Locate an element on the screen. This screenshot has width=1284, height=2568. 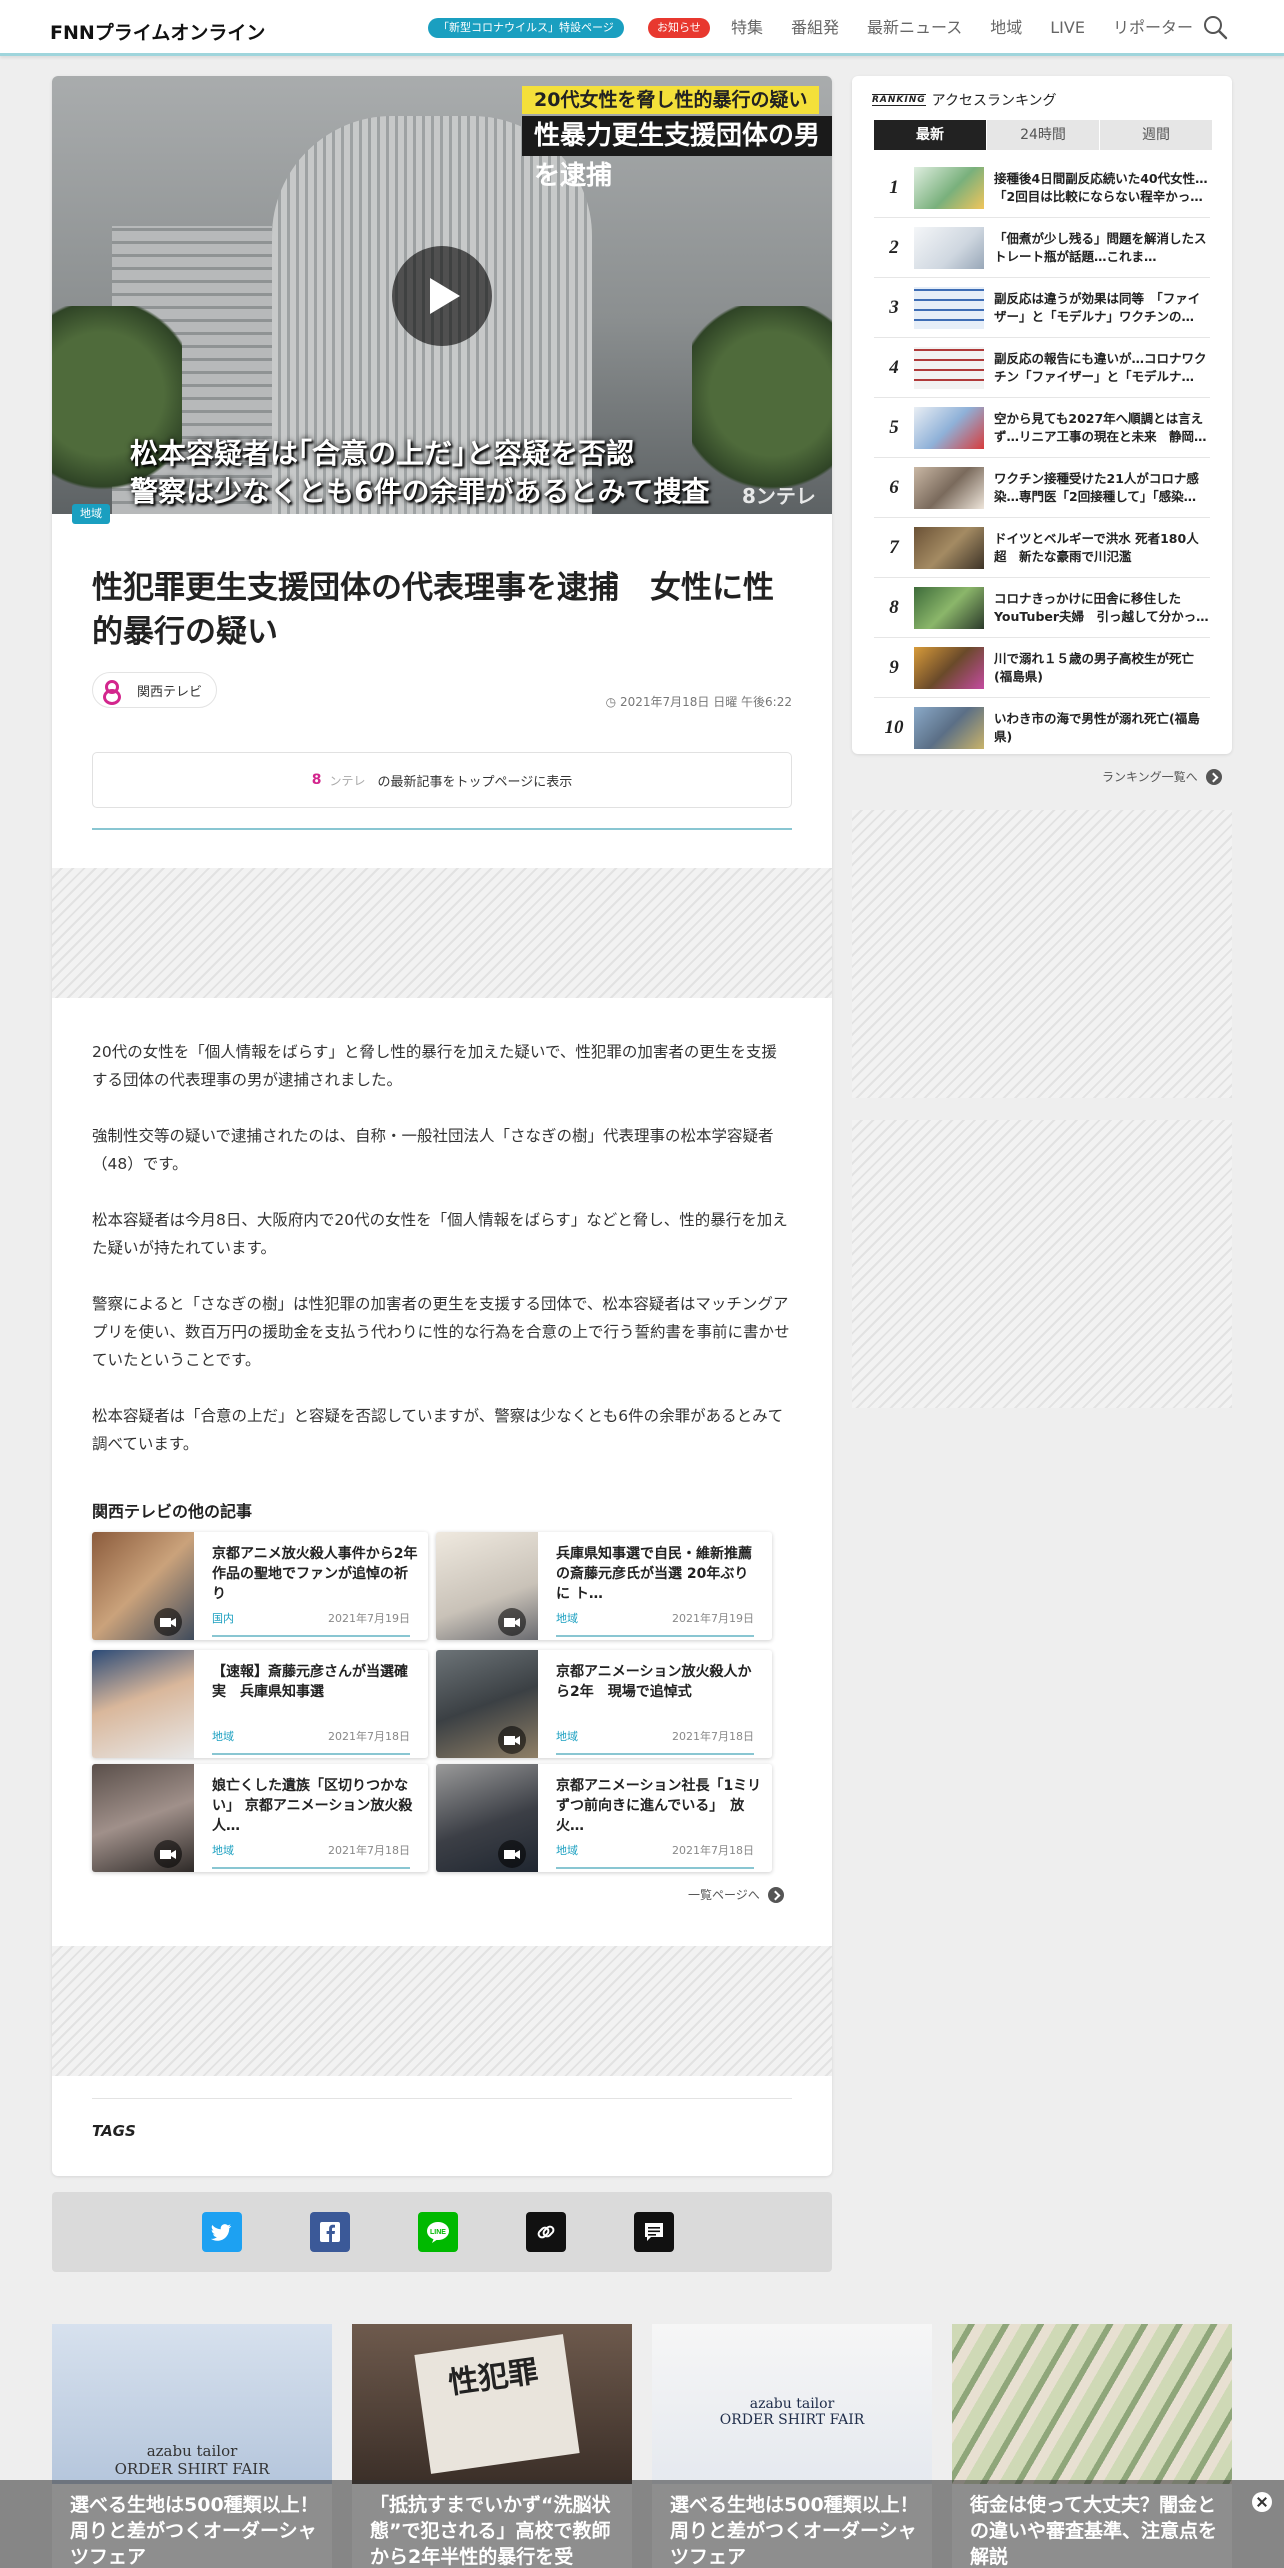
notice-link: お知らせ is located at coordinates (679, 28).